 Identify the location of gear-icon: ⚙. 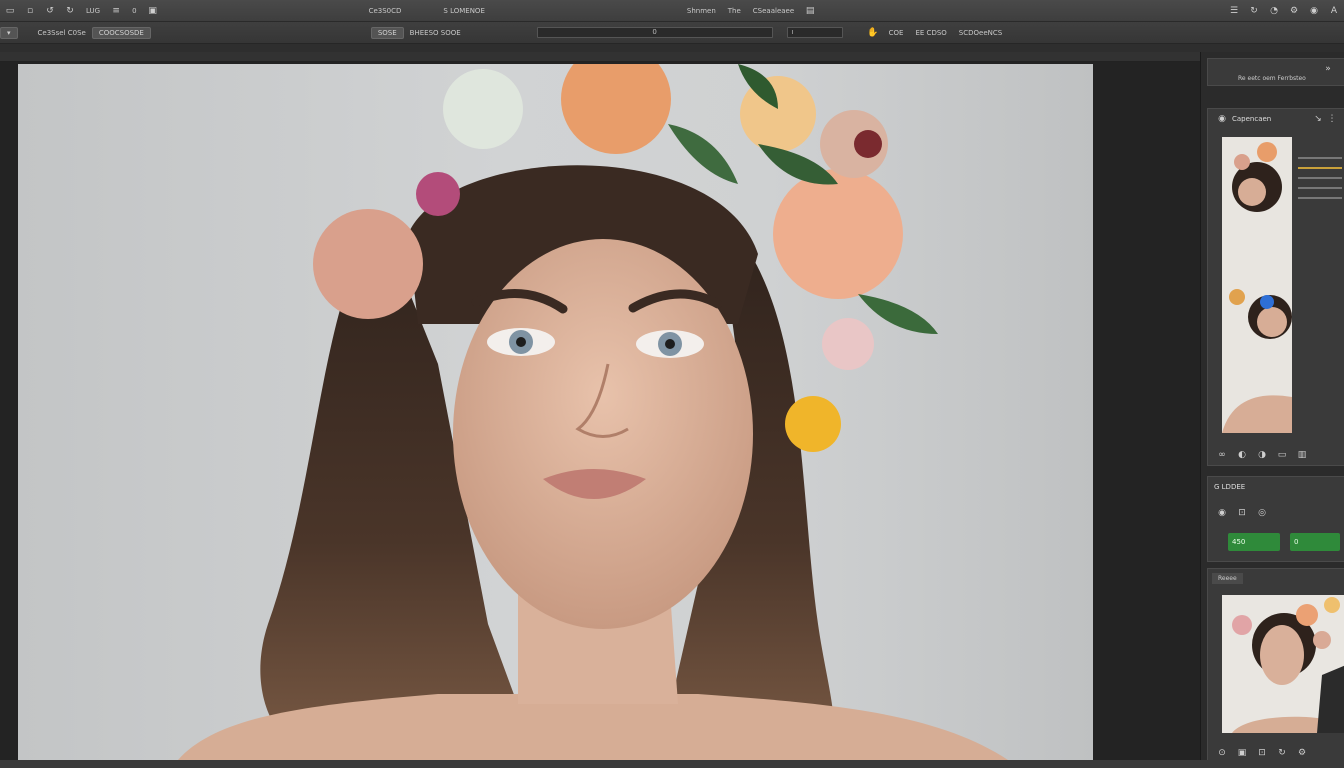
(1294, 11).